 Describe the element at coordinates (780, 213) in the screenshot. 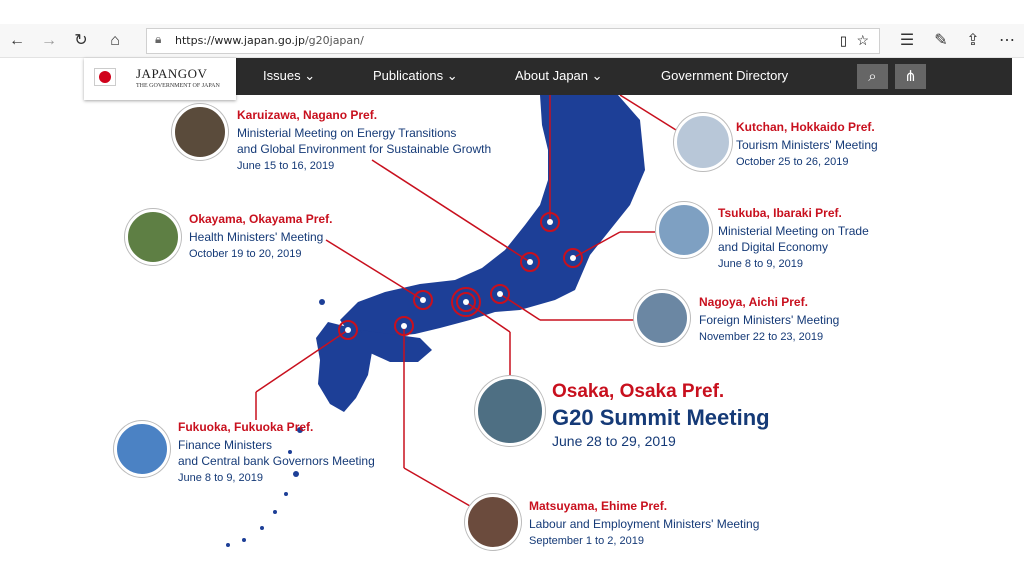

I see `event-city: Tsukuba, Ibaraki Pref.` at that location.